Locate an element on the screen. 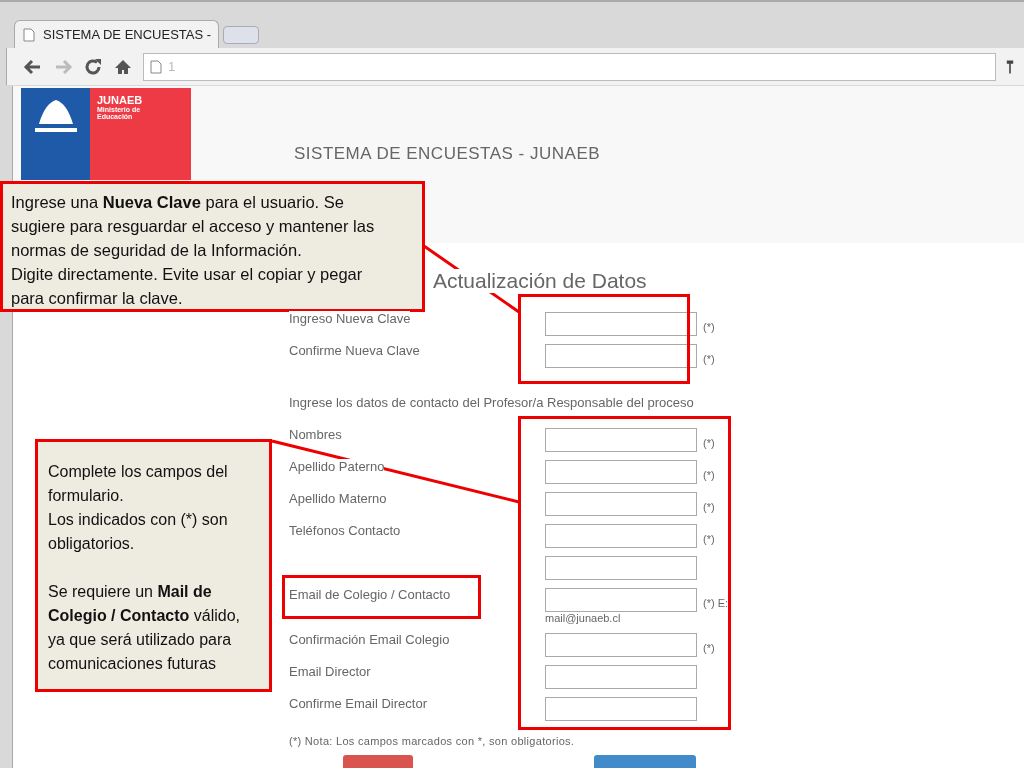  field-label: Ingreso Nueva Clave is located at coordinates (350, 318).